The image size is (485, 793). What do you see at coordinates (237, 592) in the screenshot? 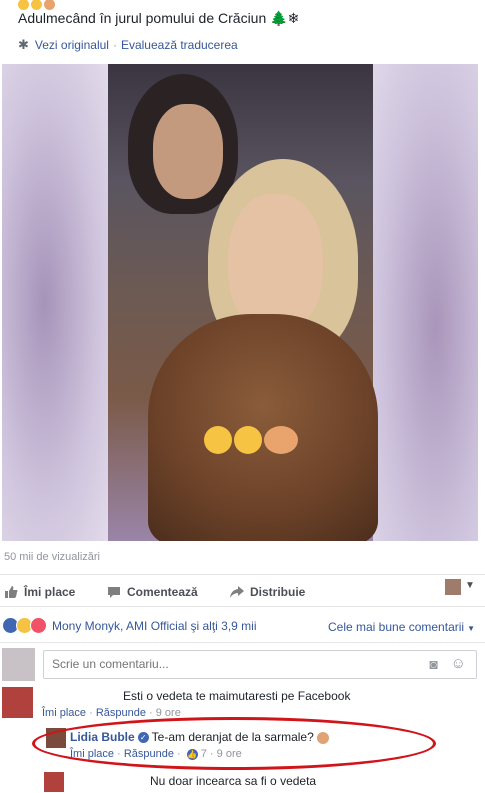
I see `share-arrow-icon` at bounding box center [237, 592].